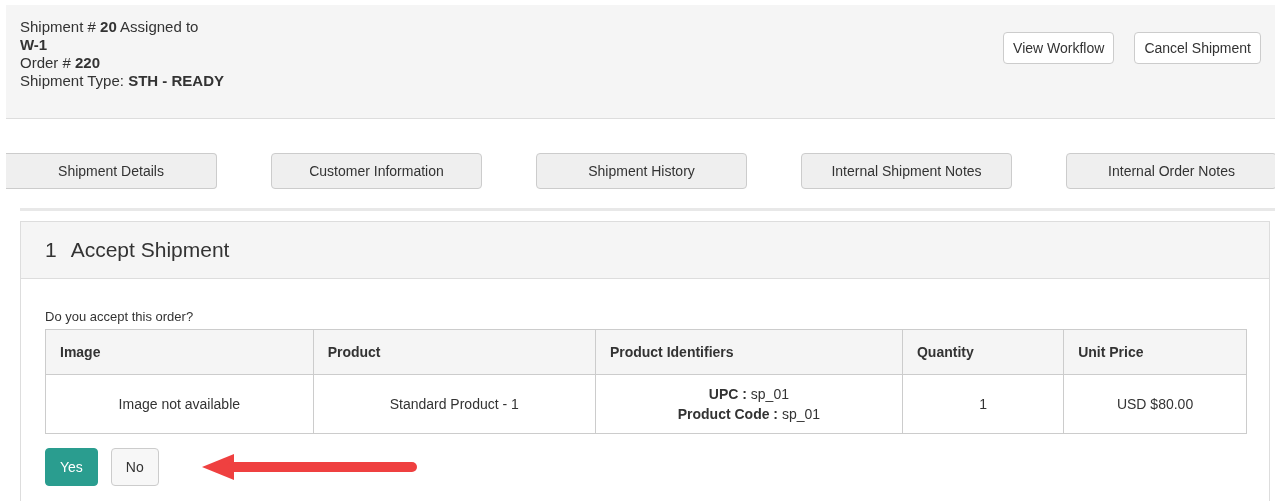  What do you see at coordinates (376, 171) in the screenshot?
I see `tab: Customer Information` at bounding box center [376, 171].